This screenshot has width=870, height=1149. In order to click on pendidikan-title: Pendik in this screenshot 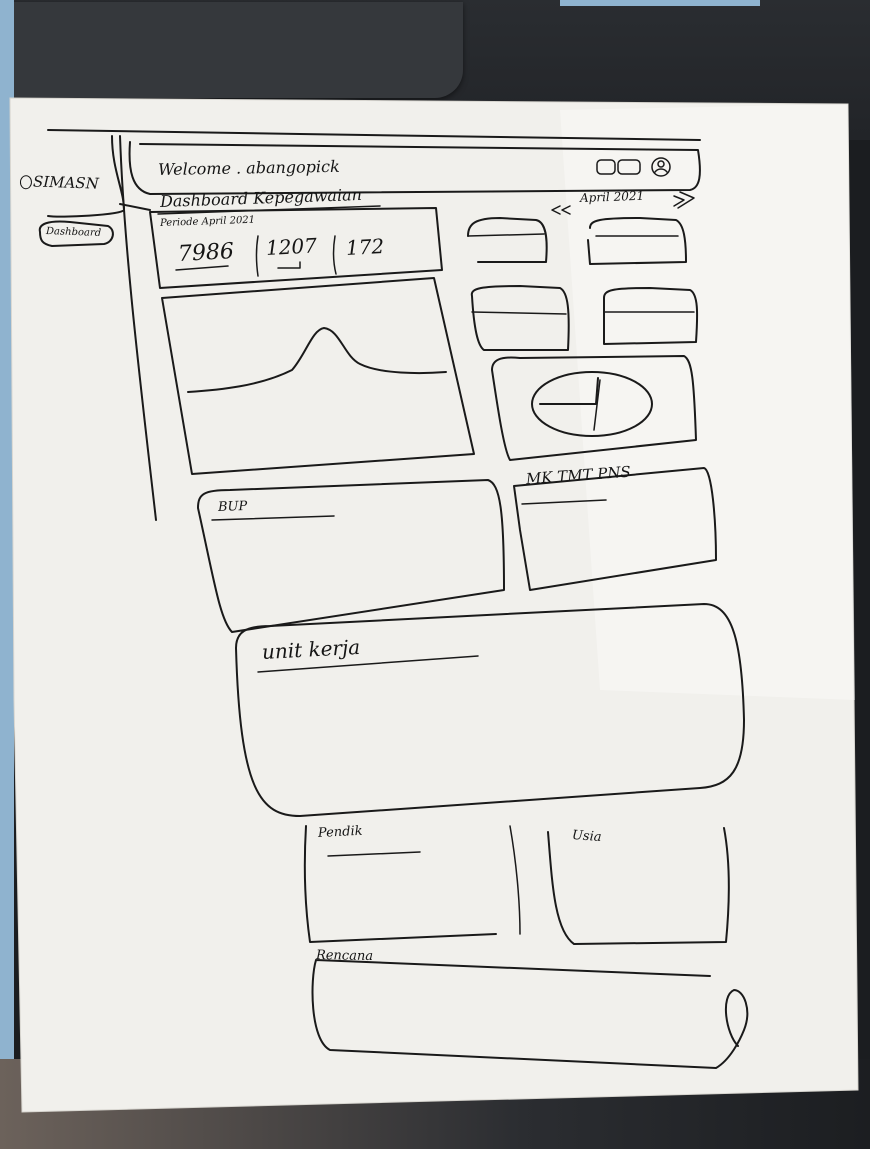, I will do `click(340, 832)`.